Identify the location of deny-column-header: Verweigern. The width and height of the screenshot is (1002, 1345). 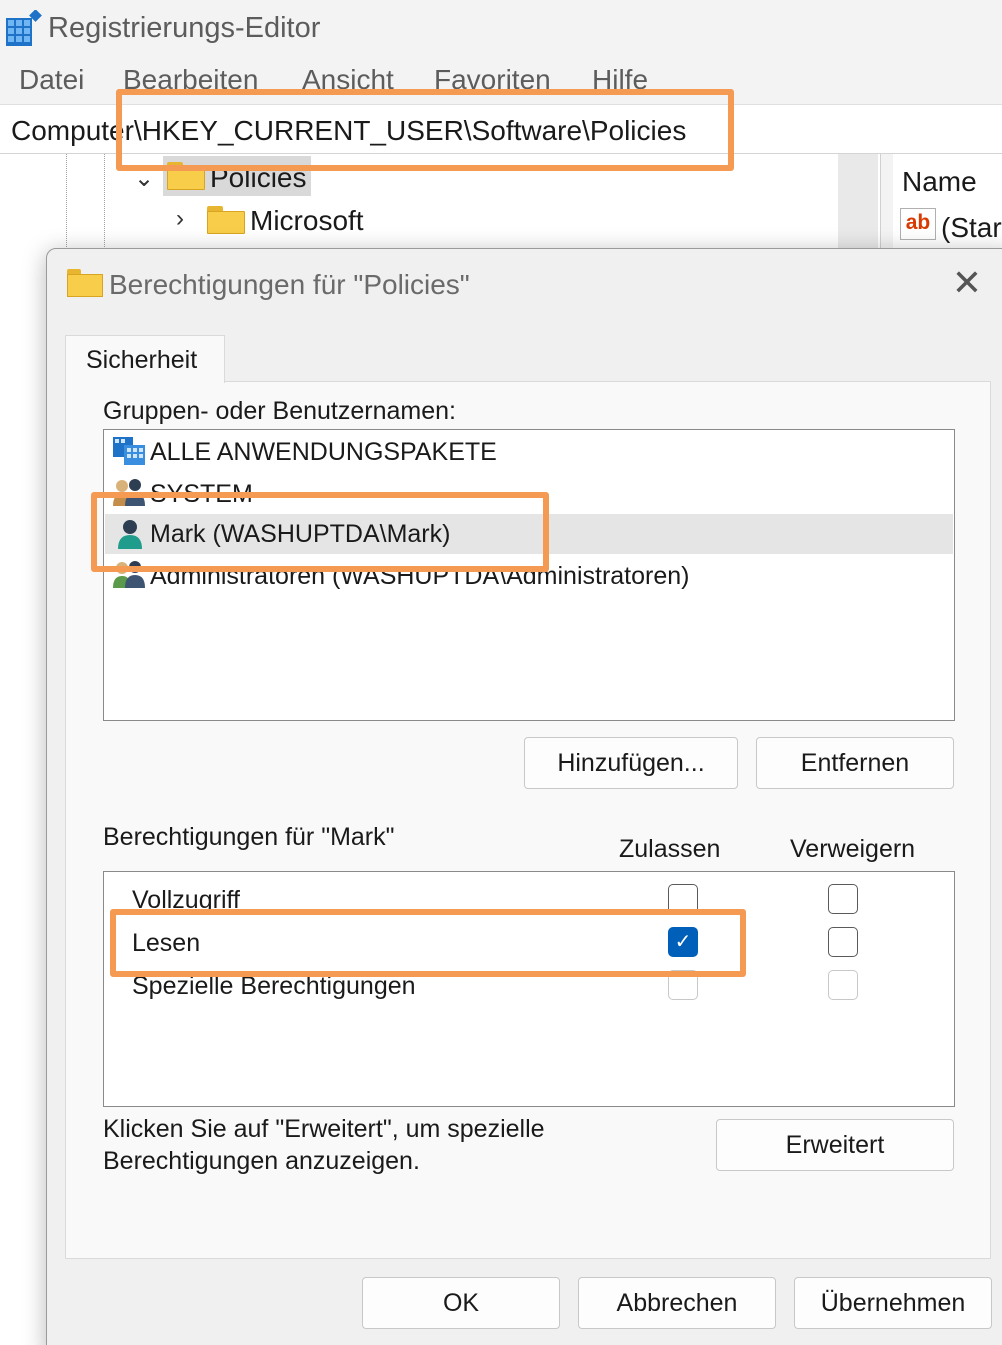
(853, 849).